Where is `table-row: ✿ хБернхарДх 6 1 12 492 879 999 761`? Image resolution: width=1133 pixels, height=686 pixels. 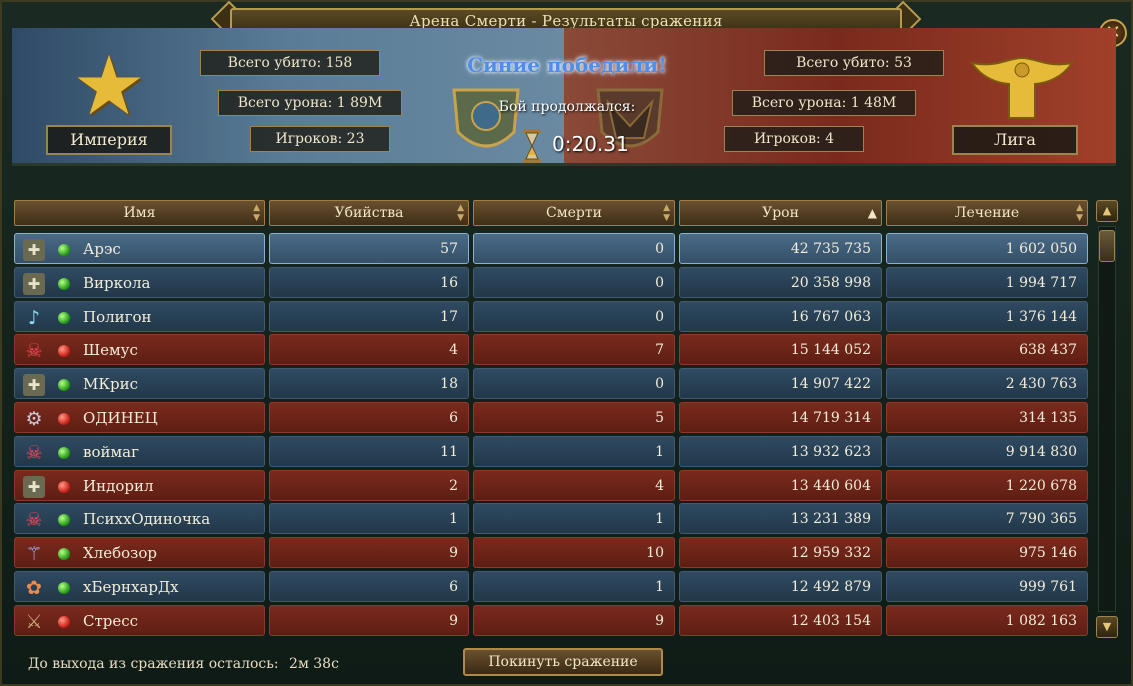
table-row: ✿ хБернхарДх 6 1 12 492 879 999 761 is located at coordinates (552, 586).